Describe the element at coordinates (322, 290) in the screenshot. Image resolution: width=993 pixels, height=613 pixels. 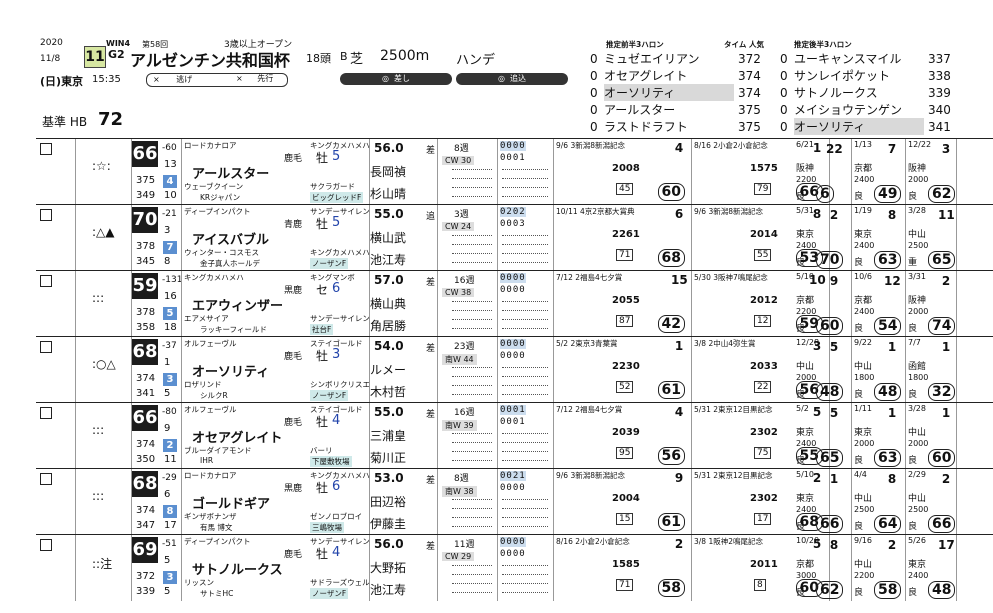
I see `sex: セ` at that location.